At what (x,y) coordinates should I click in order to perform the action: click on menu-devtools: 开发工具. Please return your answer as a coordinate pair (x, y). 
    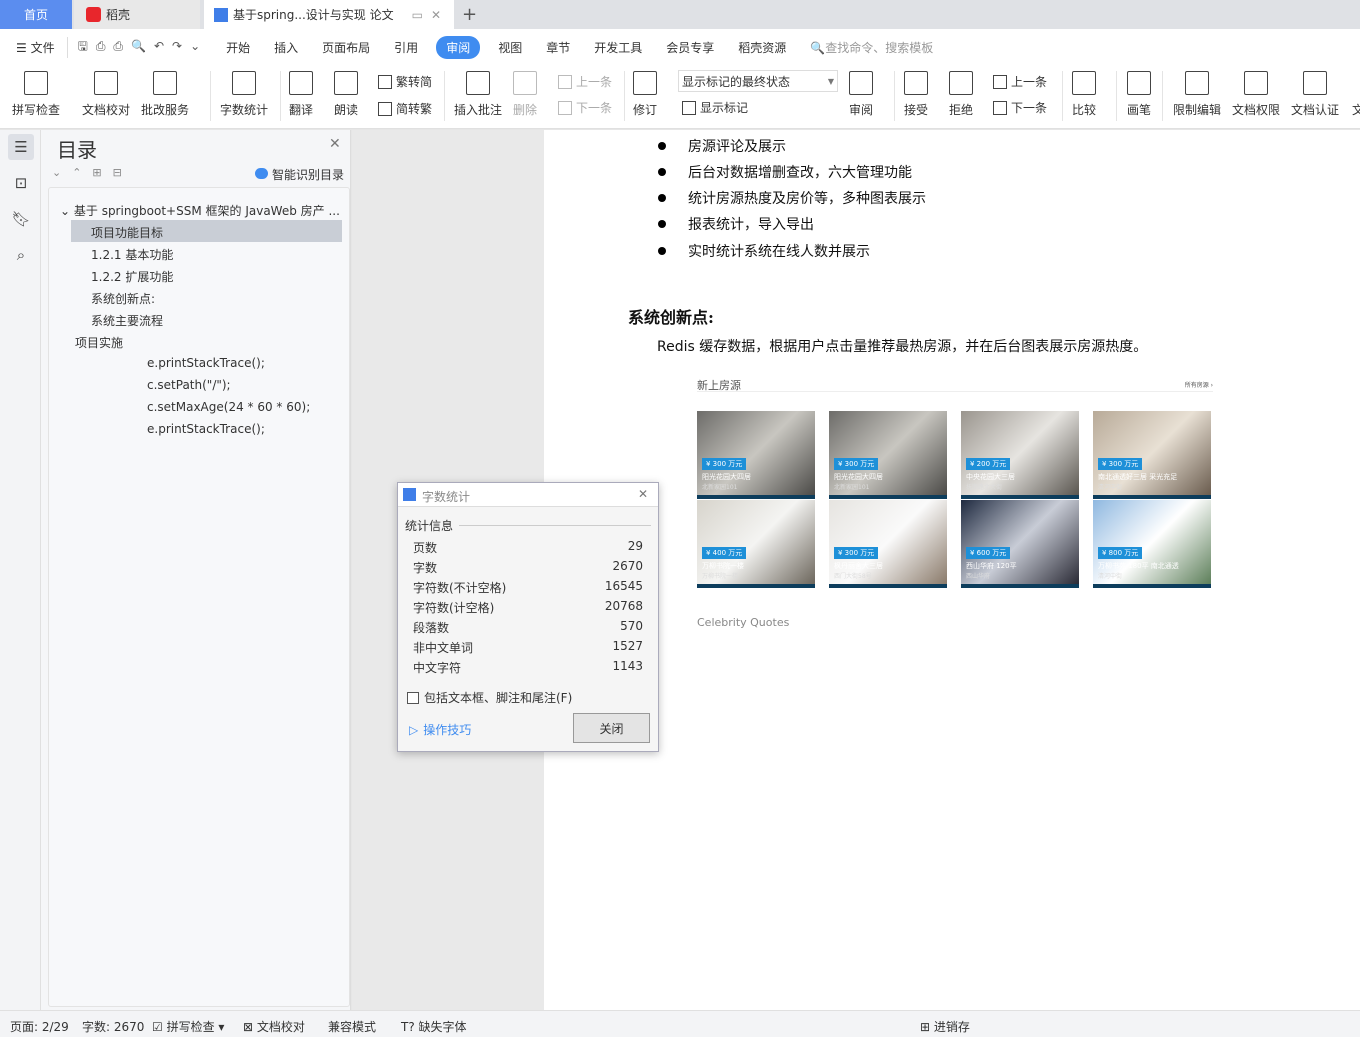
    Looking at the image, I should click on (618, 47).